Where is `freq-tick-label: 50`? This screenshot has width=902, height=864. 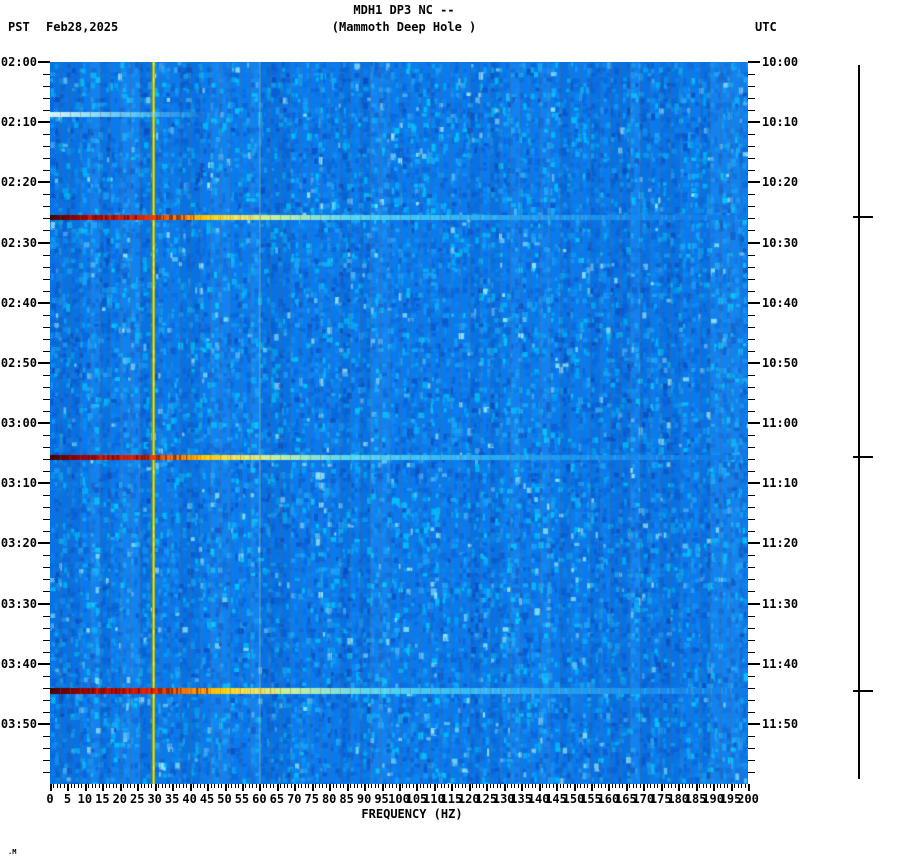 freq-tick-label: 50 is located at coordinates (224, 799).